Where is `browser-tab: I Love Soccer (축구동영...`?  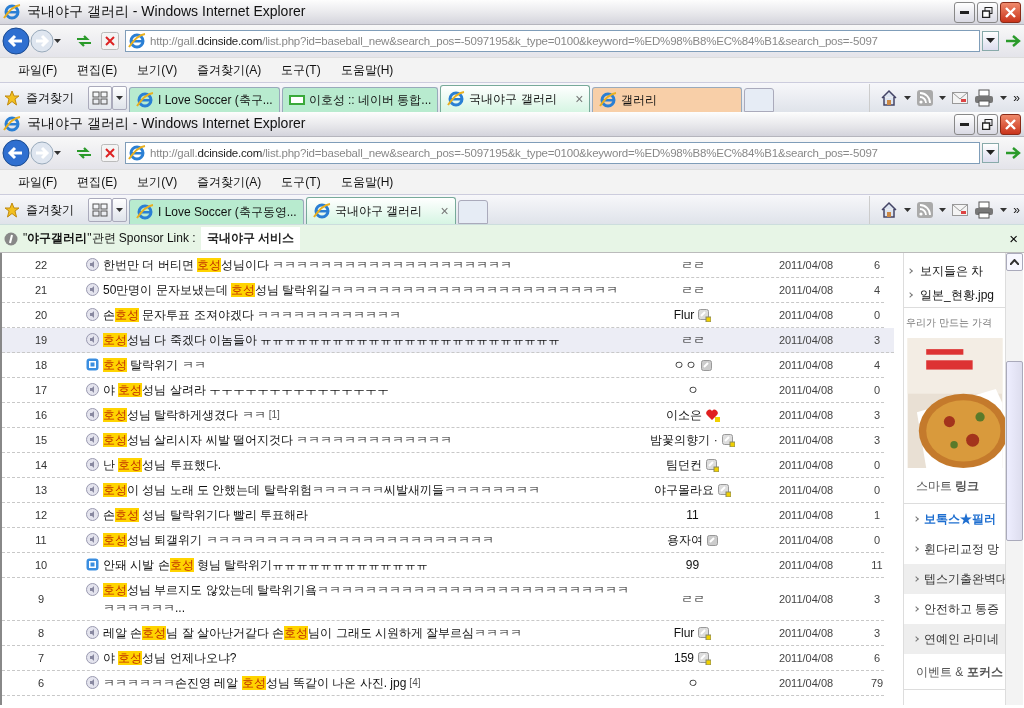 browser-tab: I Love Soccer (축구동영... is located at coordinates (216, 211).